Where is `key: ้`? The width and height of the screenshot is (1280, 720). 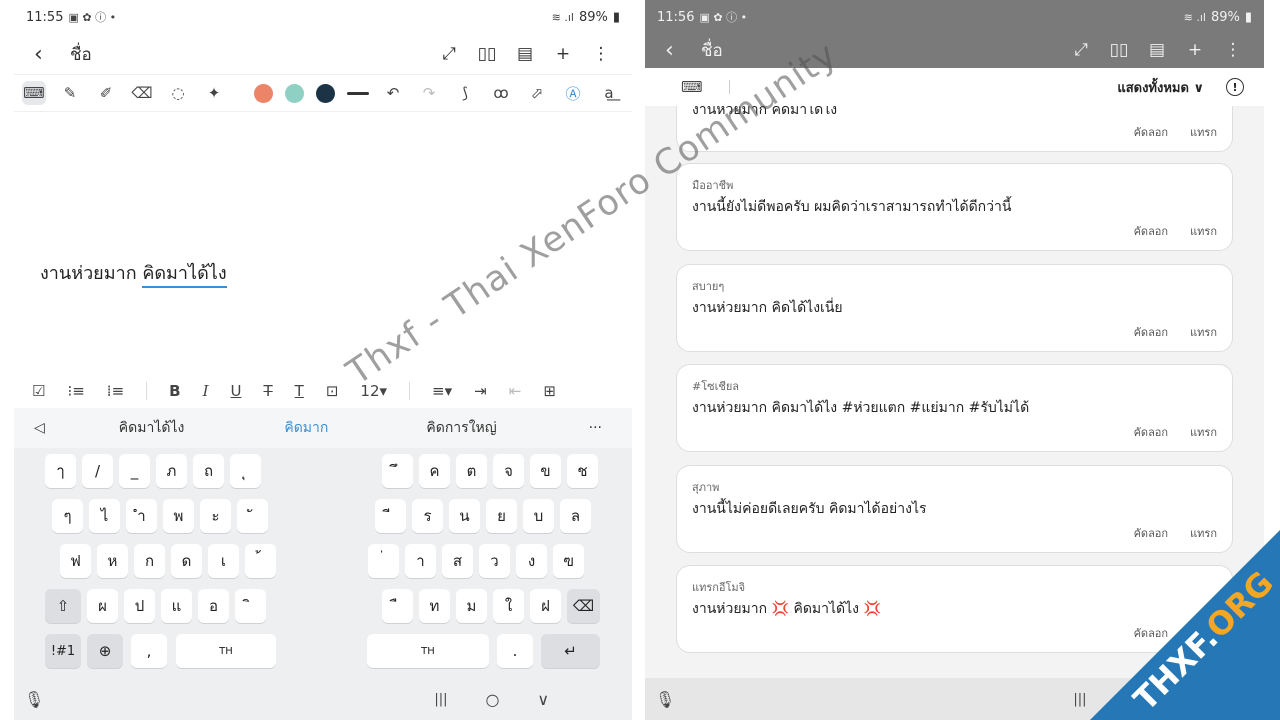
key: ้ is located at coordinates (260, 561).